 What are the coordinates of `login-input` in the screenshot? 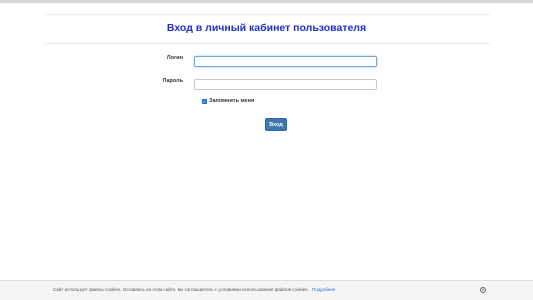 It's located at (285, 61).